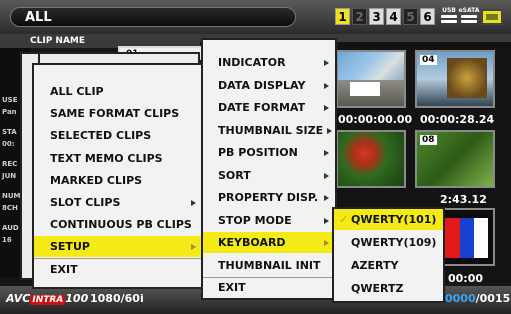 This screenshot has width=511, height=314. Describe the element at coordinates (11, 196) in the screenshot. I see `info-line: NUM` at that location.